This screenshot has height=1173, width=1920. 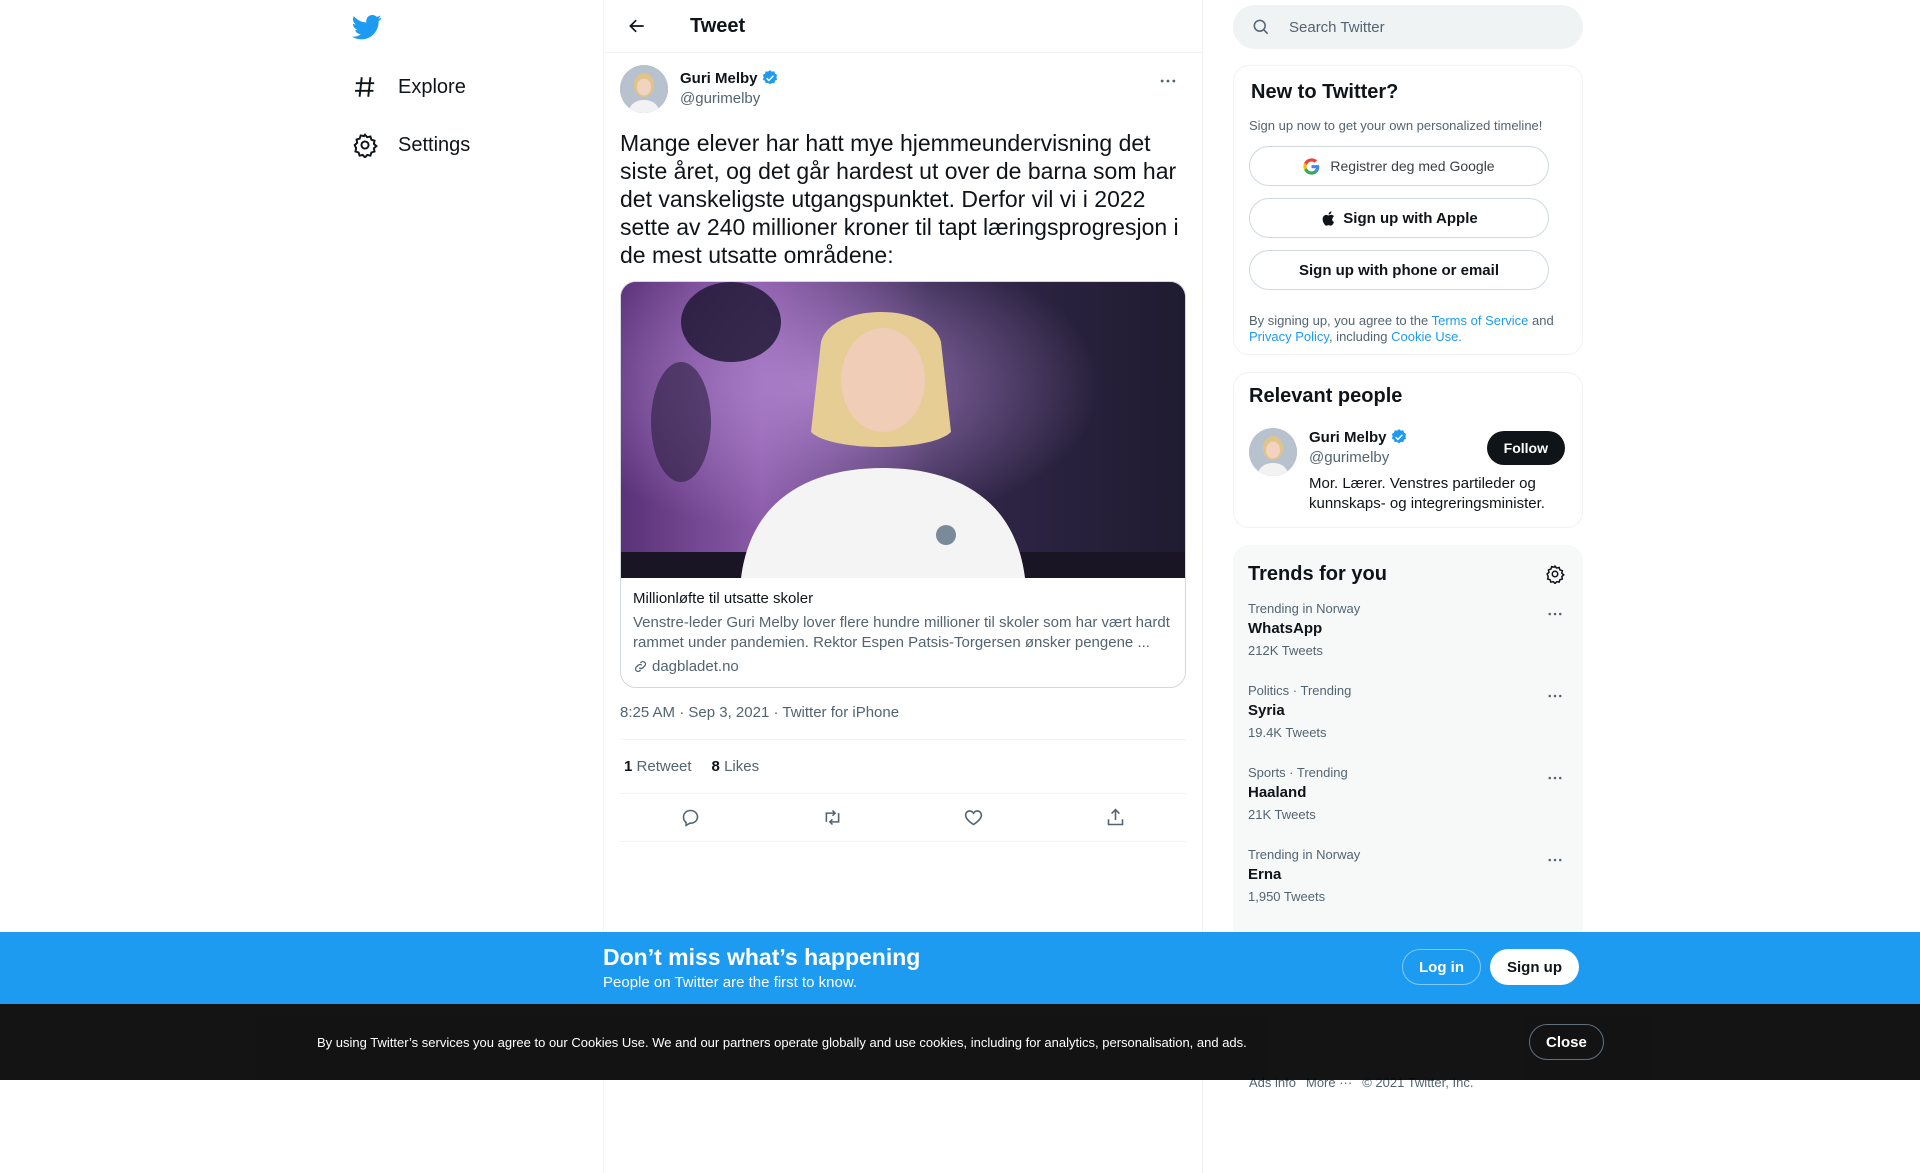 I want to click on more-options-button, so click(x=1168, y=81).